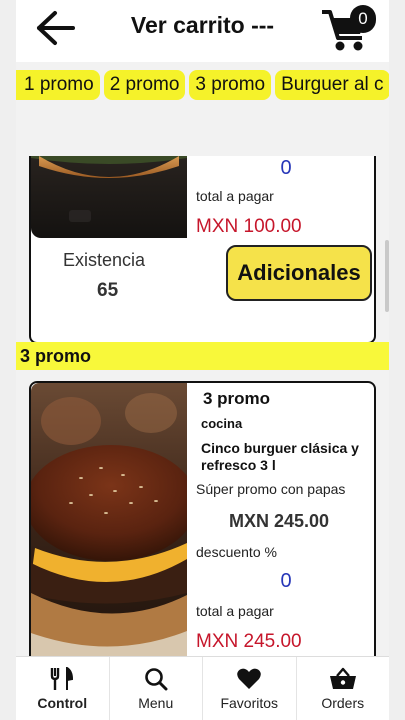 Image resolution: width=405 pixels, height=720 pixels. I want to click on nav-item-menu: Menu, so click(156, 688).